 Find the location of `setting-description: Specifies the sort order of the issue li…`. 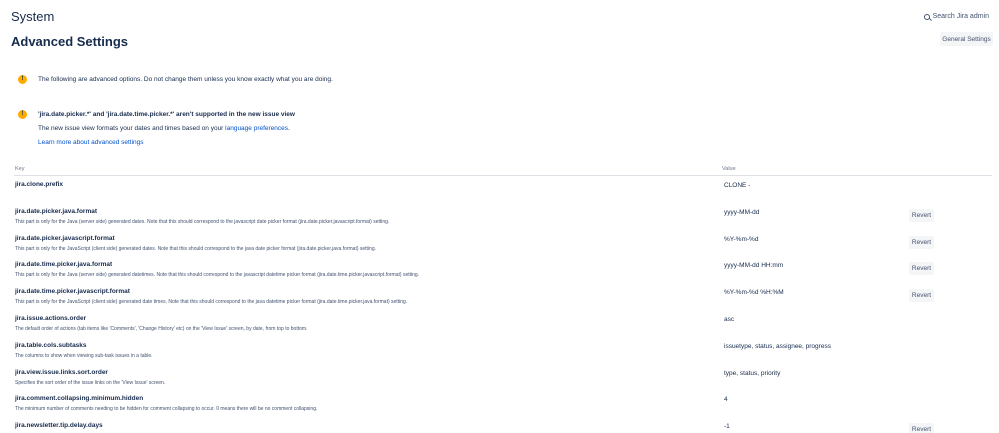

setting-description: Specifies the sort order of the issue li… is located at coordinates (90, 382).